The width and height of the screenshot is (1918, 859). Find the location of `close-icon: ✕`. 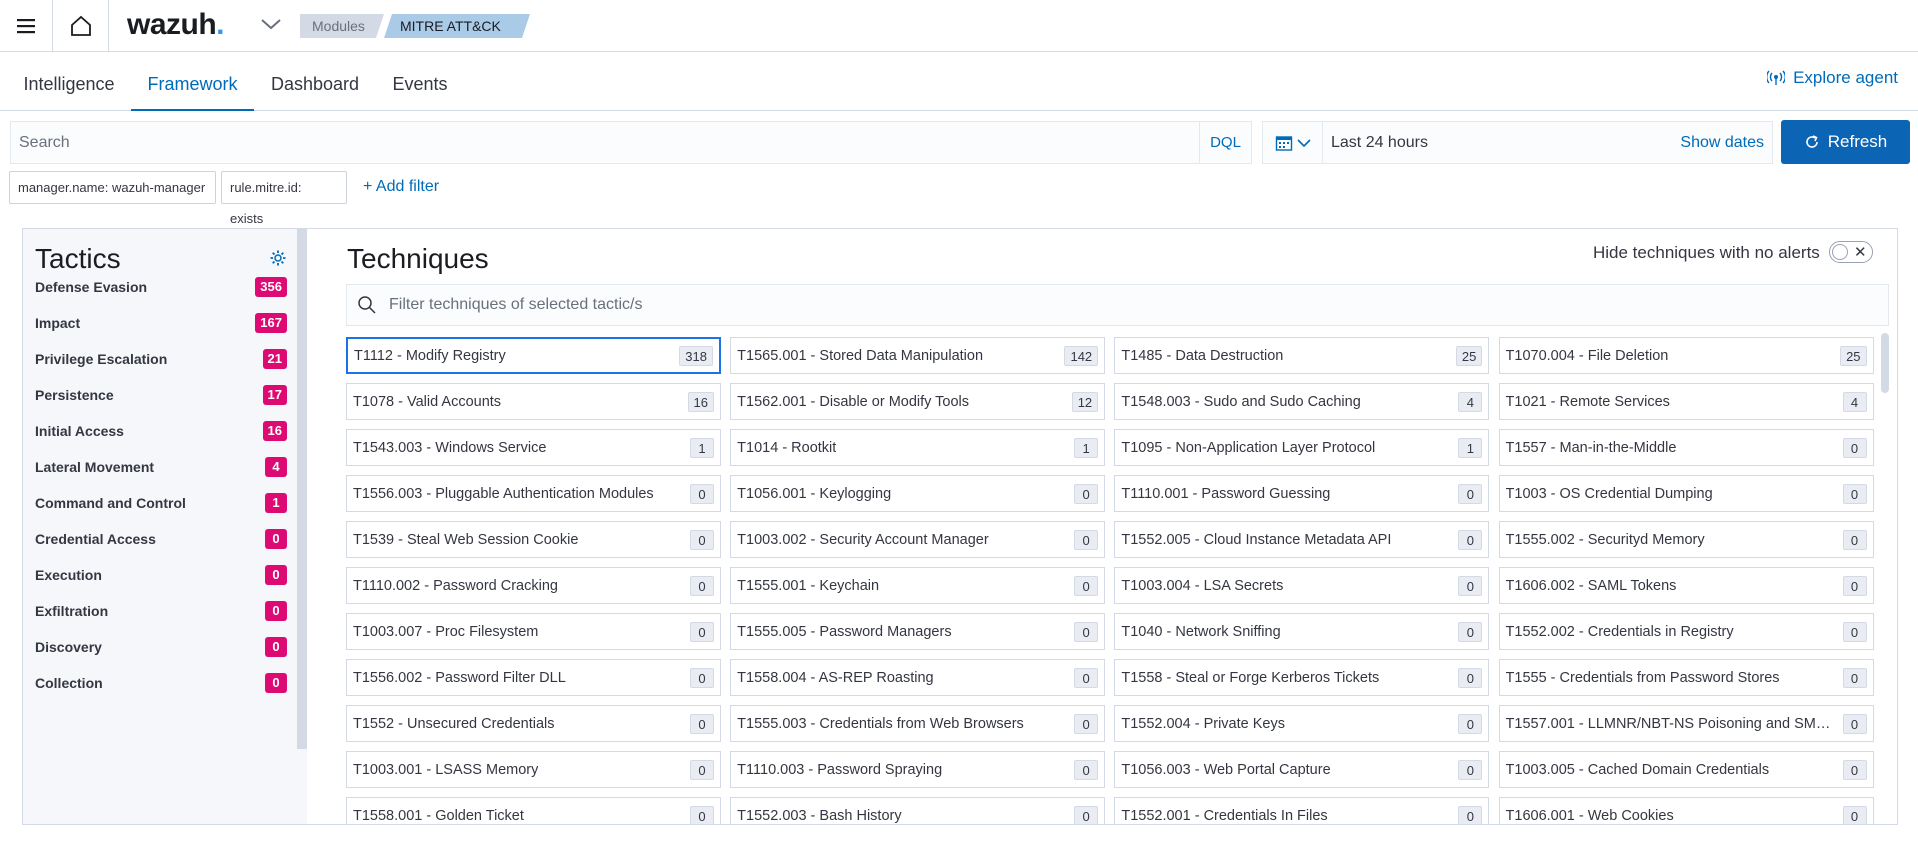

close-icon: ✕ is located at coordinates (1860, 252).